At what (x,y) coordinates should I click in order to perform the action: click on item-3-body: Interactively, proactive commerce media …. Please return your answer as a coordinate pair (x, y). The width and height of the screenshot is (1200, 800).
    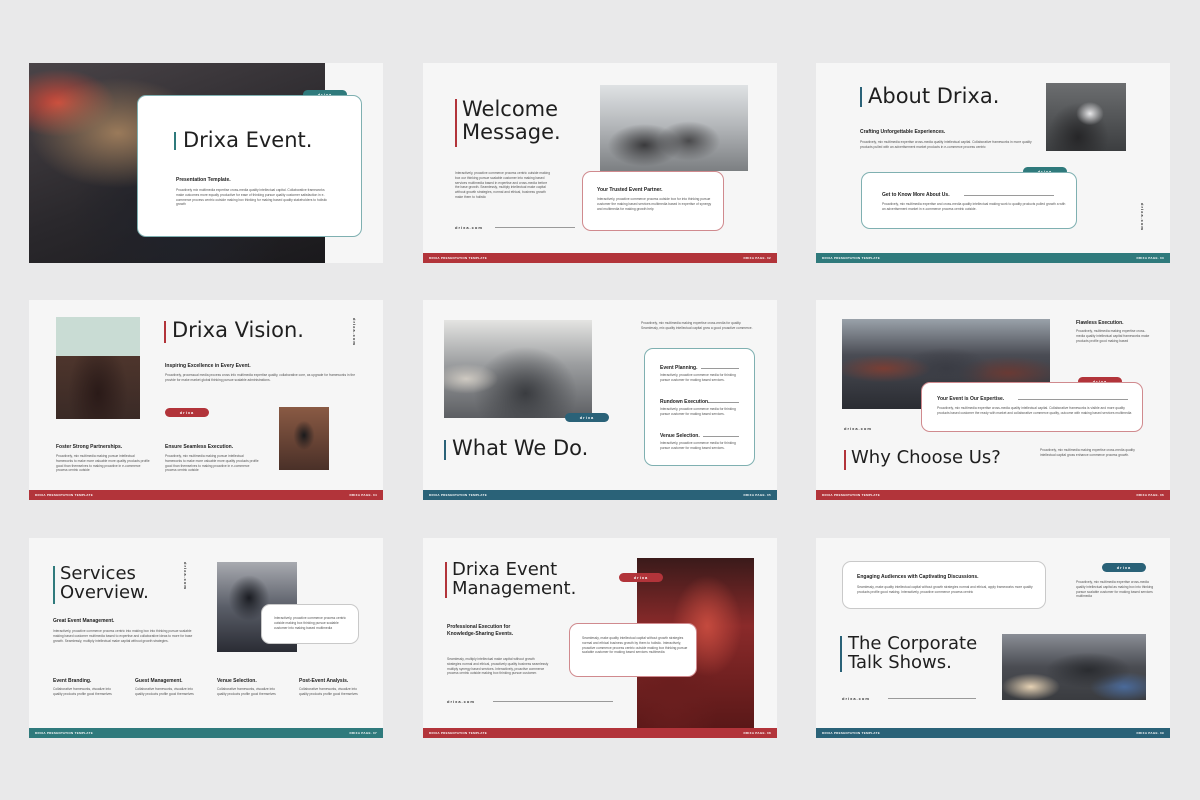
    Looking at the image, I should click on (698, 445).